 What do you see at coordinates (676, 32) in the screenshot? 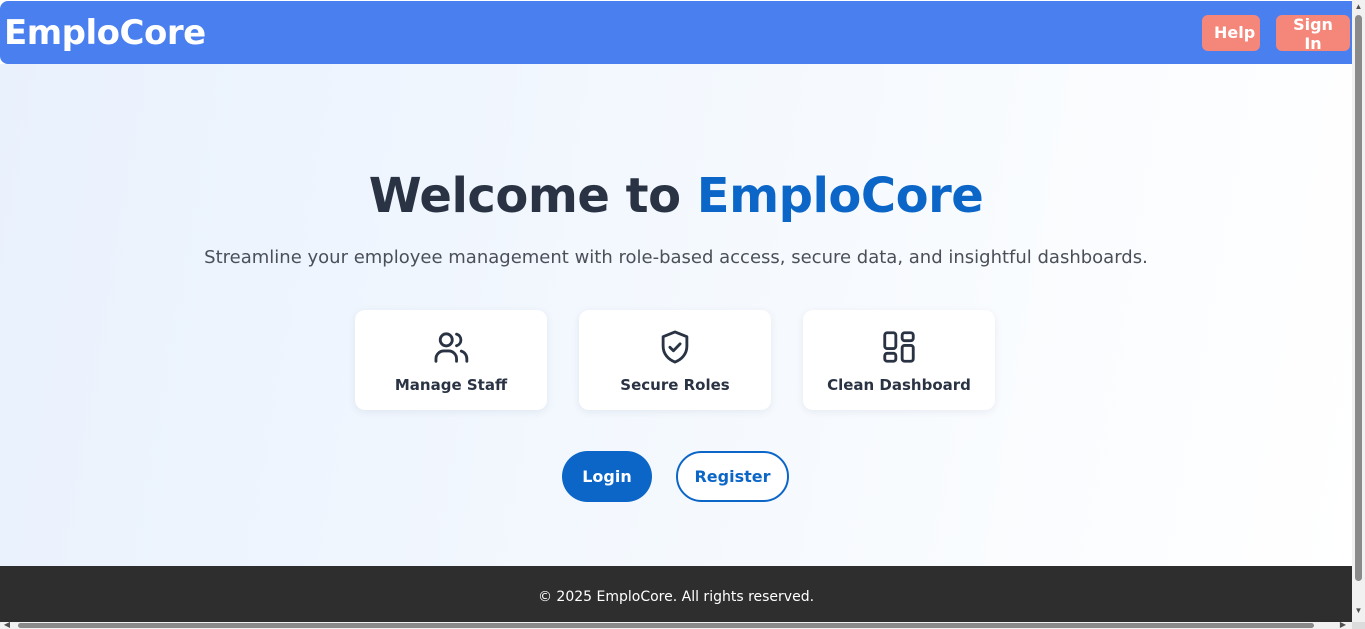
I see `top-navbar: EmploCore Help Sign In` at bounding box center [676, 32].